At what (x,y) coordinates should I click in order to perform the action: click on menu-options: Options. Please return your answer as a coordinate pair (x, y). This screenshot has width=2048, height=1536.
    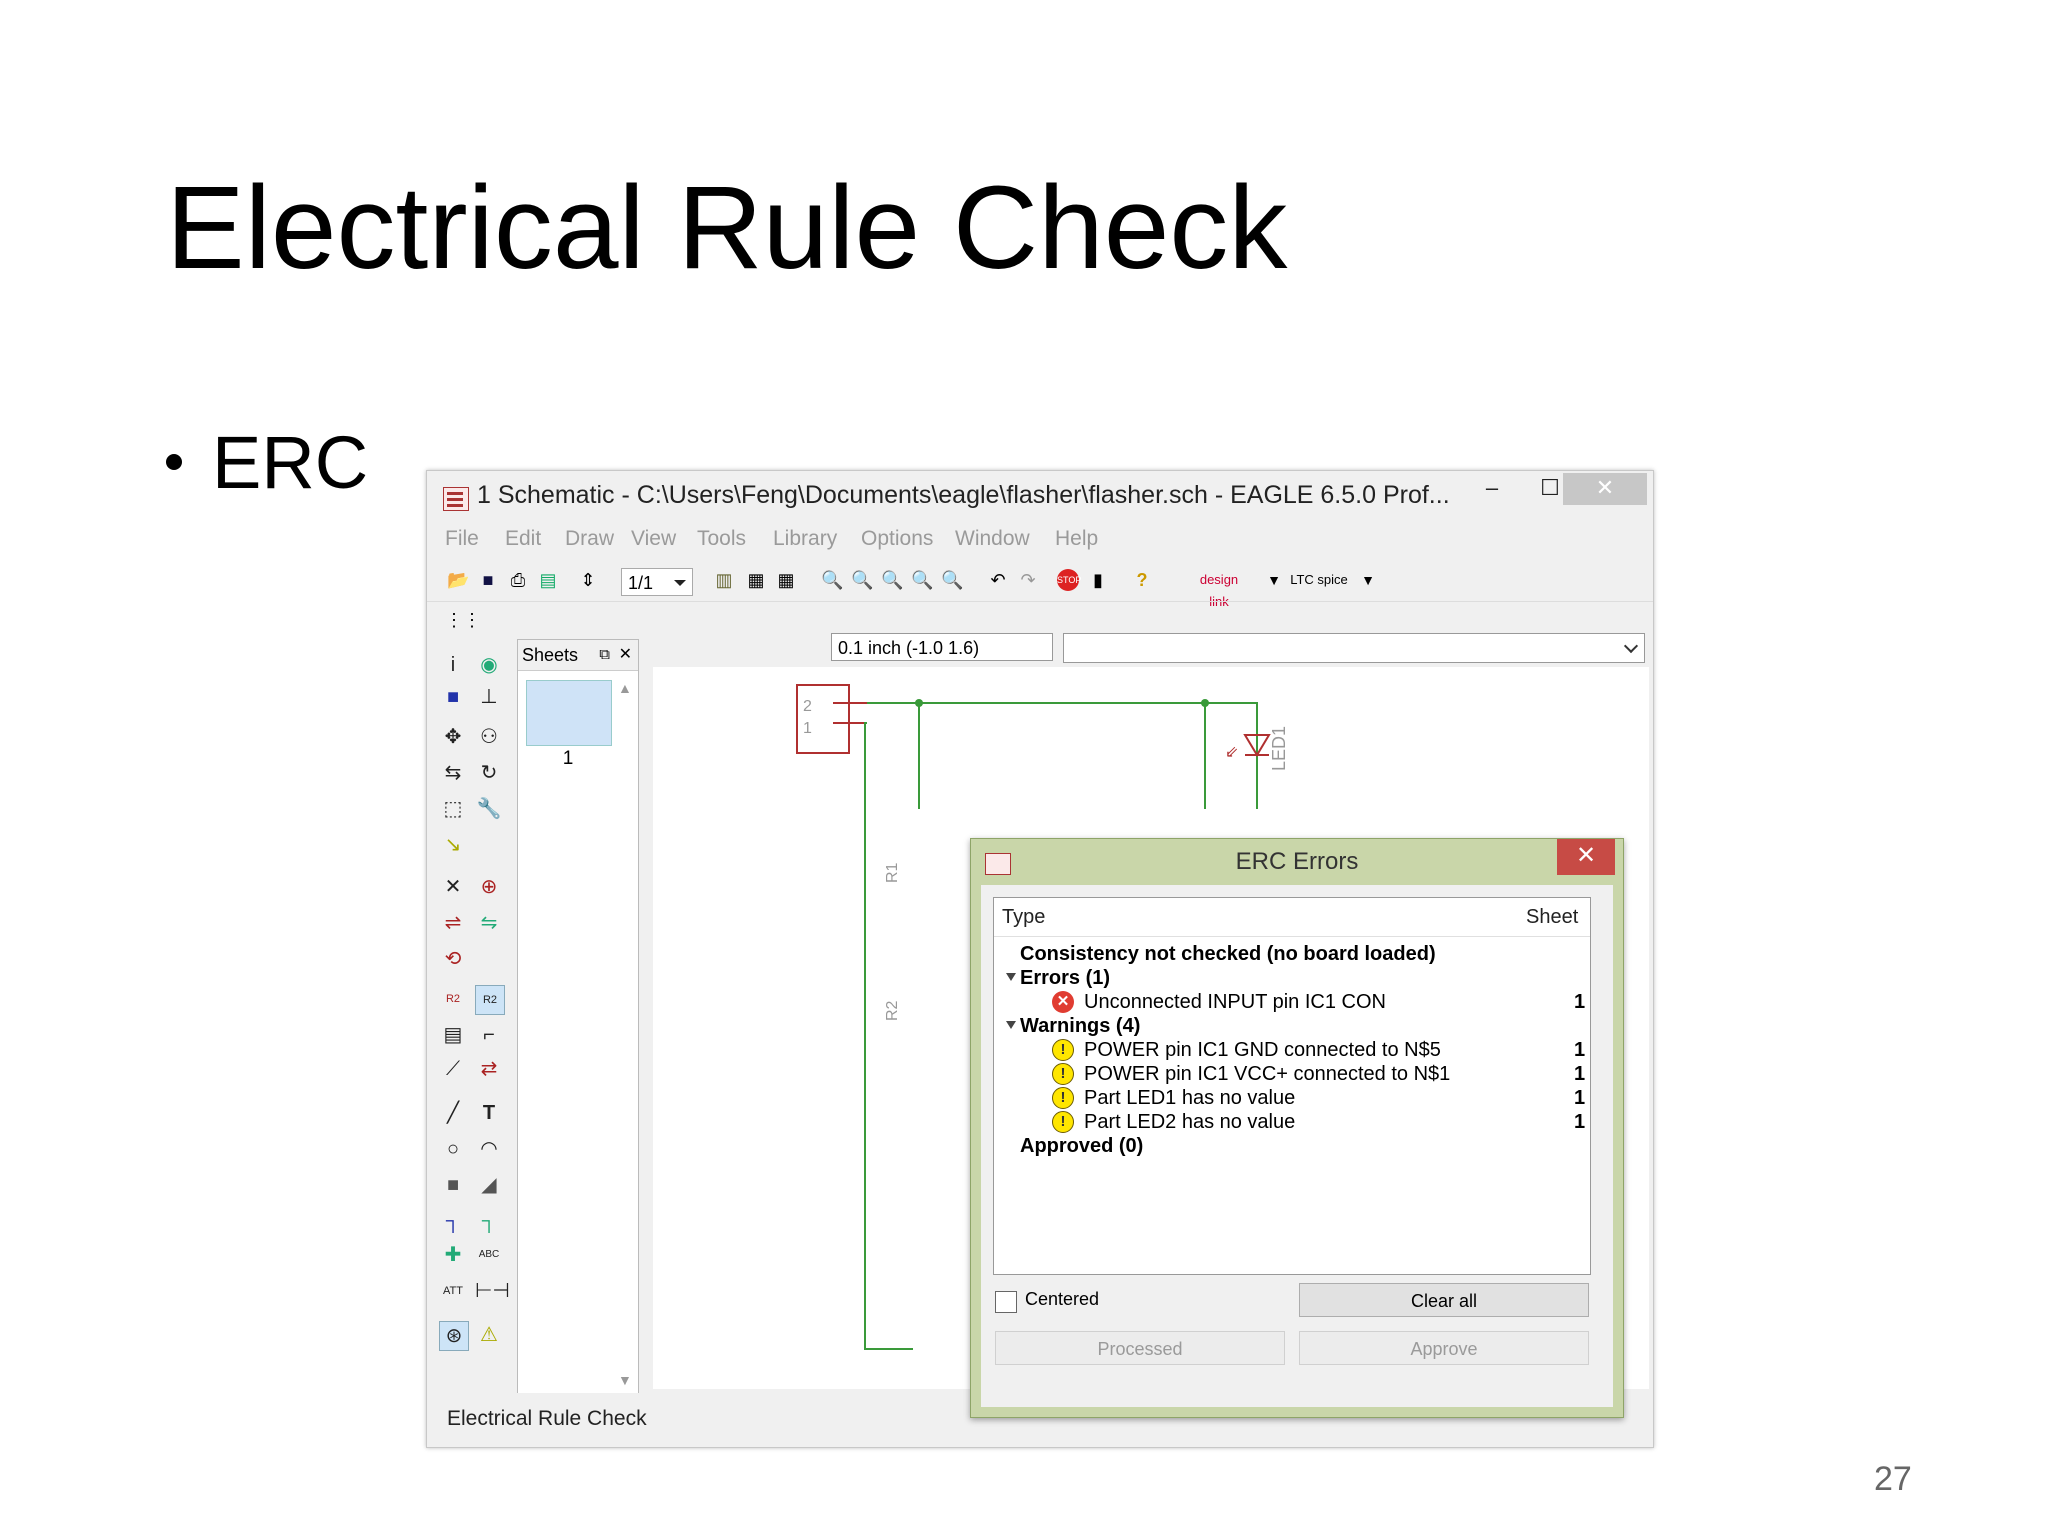
    Looking at the image, I should click on (897, 539).